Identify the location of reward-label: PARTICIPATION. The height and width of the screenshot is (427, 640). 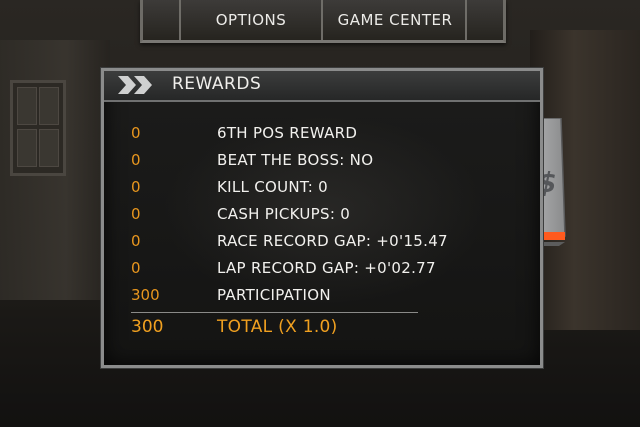
(274, 295).